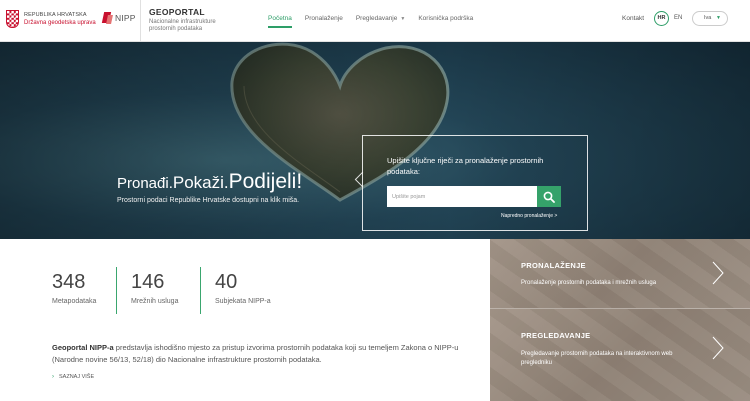 The width and height of the screenshot is (750, 401). What do you see at coordinates (243, 301) in the screenshot?
I see `stat-label: Subjekata NIPP-a` at bounding box center [243, 301].